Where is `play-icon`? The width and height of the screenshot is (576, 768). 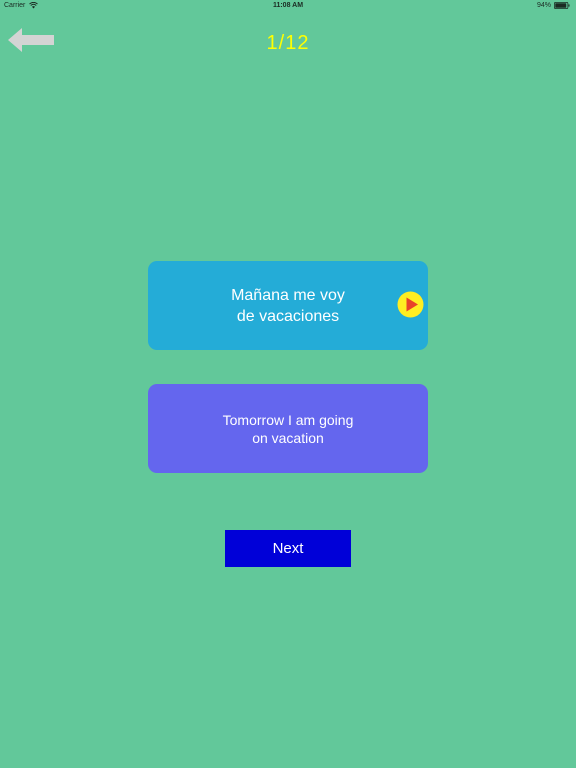 play-icon is located at coordinates (410, 304).